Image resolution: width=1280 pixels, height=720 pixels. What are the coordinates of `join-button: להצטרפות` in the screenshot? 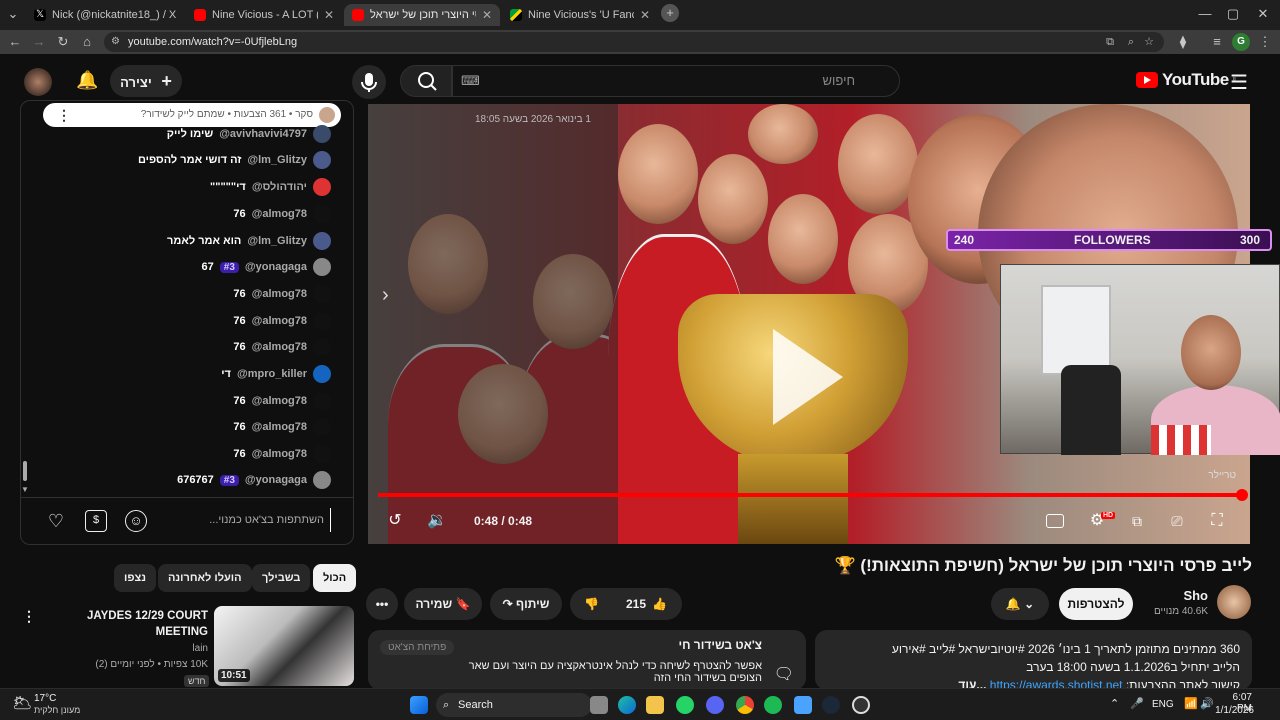 It's located at (1096, 604).